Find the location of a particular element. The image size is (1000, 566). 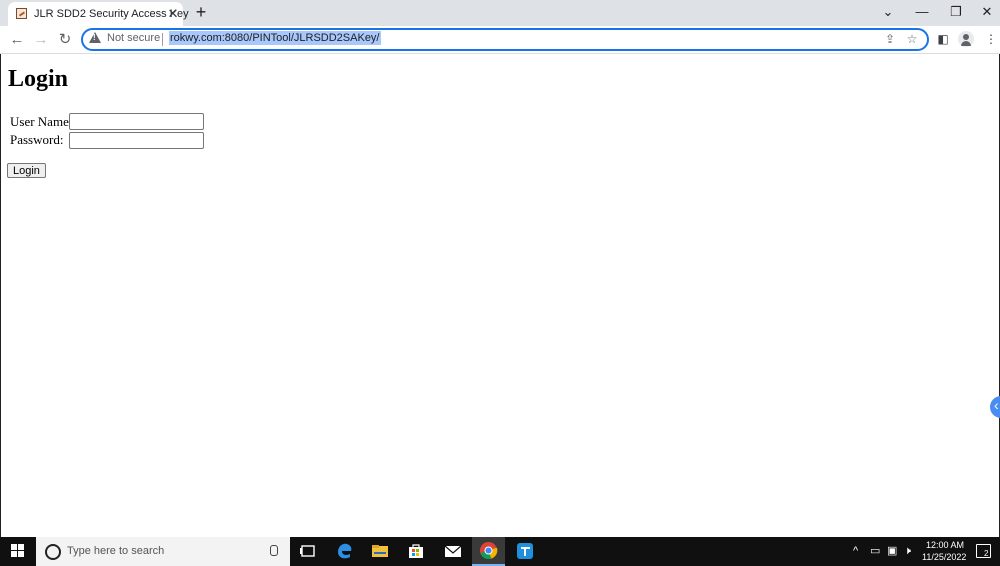

reload-icon: ↻ is located at coordinates (65, 40).